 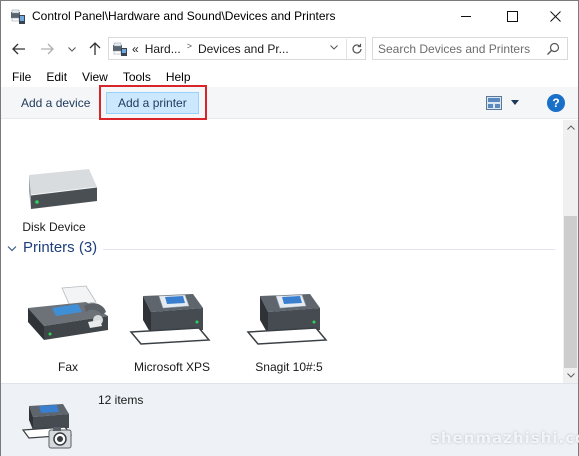 I want to click on scroll-up-button, so click(x=570, y=127).